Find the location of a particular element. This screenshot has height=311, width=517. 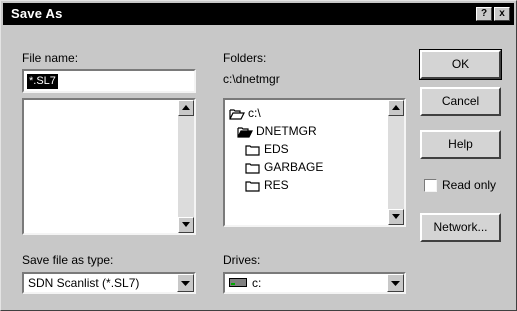

folder-item-res: RES is located at coordinates (267, 185).